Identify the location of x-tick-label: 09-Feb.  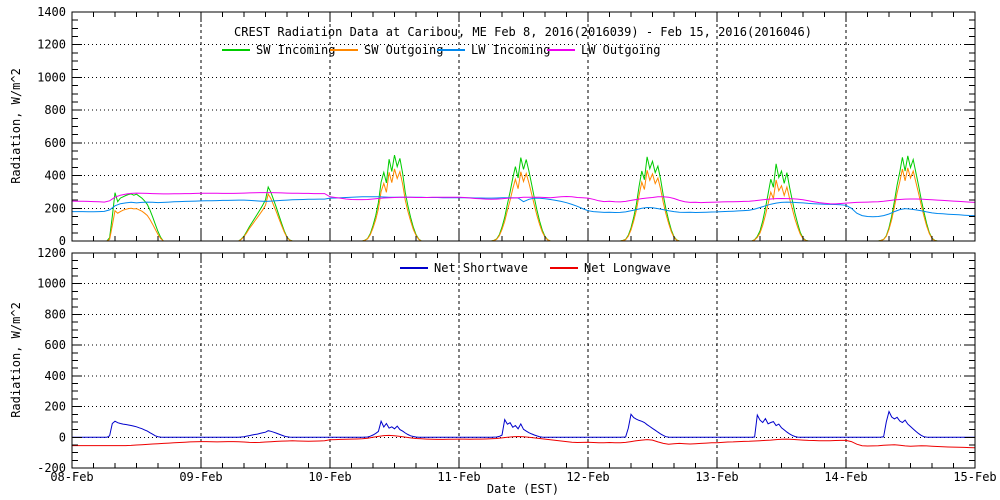
(200, 477).